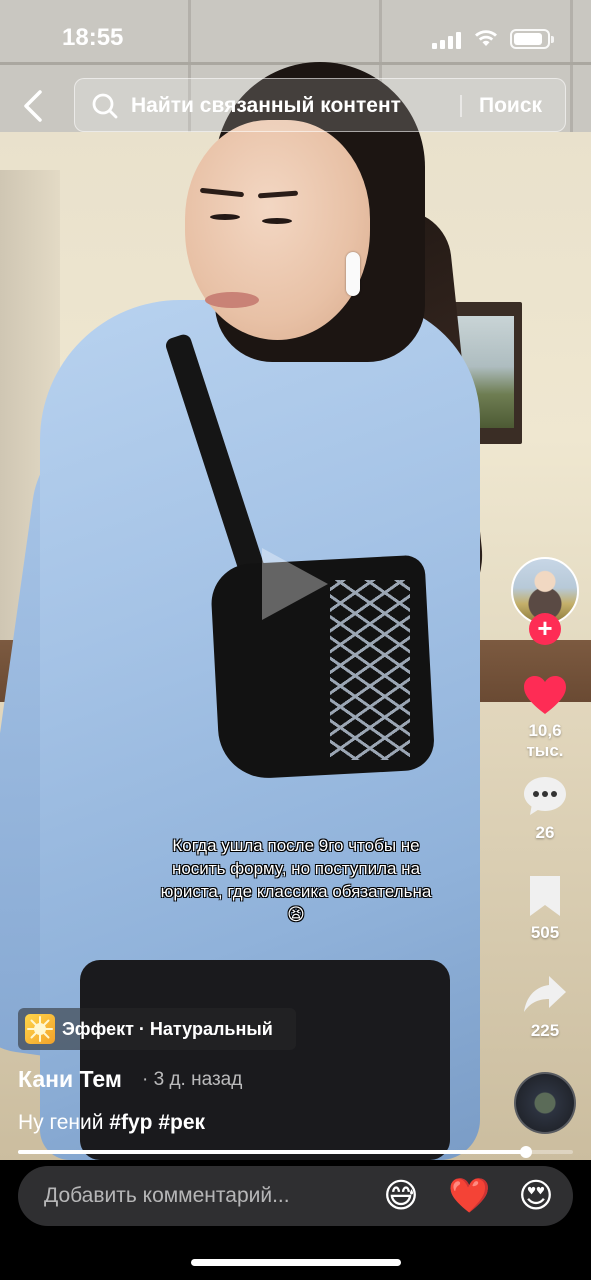 The height and width of the screenshot is (1280, 591). Describe the element at coordinates (469, 1196) in the screenshot. I see `quick-emoji-heart: ❤️` at that location.